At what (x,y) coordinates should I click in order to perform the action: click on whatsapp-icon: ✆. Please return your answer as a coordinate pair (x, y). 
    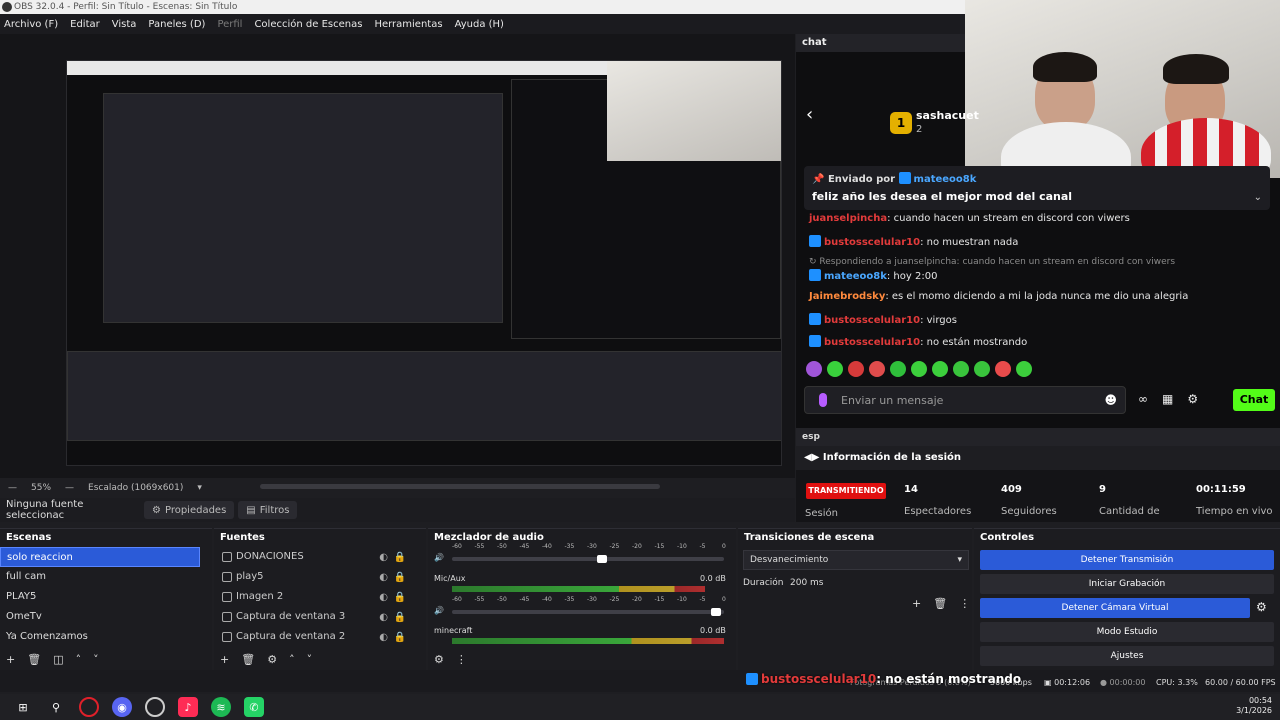
    Looking at the image, I should click on (254, 707).